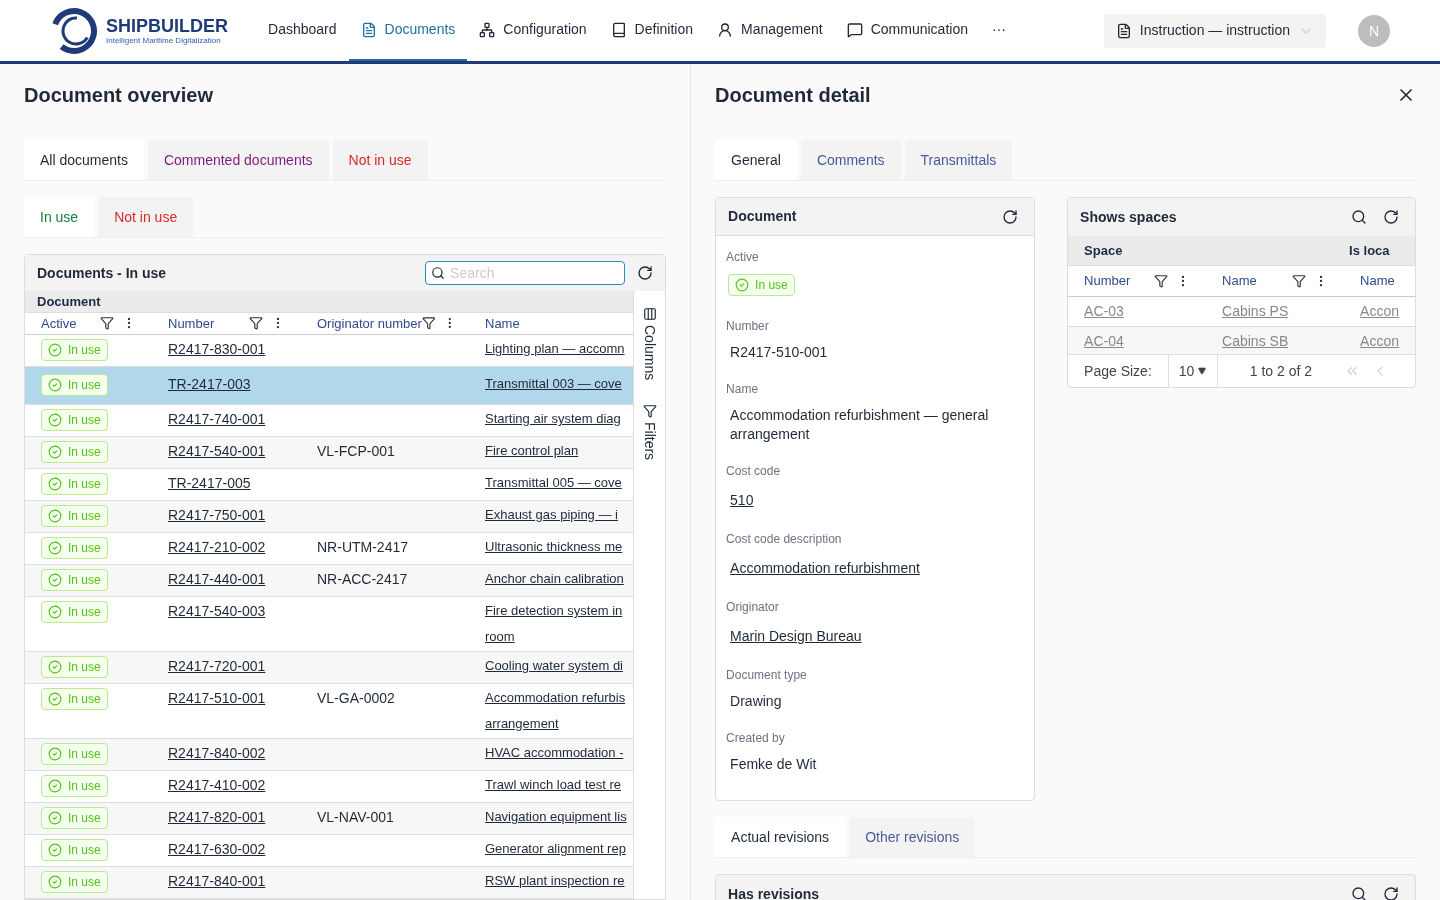 The height and width of the screenshot is (900, 1440). Describe the element at coordinates (1379, 311) in the screenshot. I see `space-link: Accon` at that location.